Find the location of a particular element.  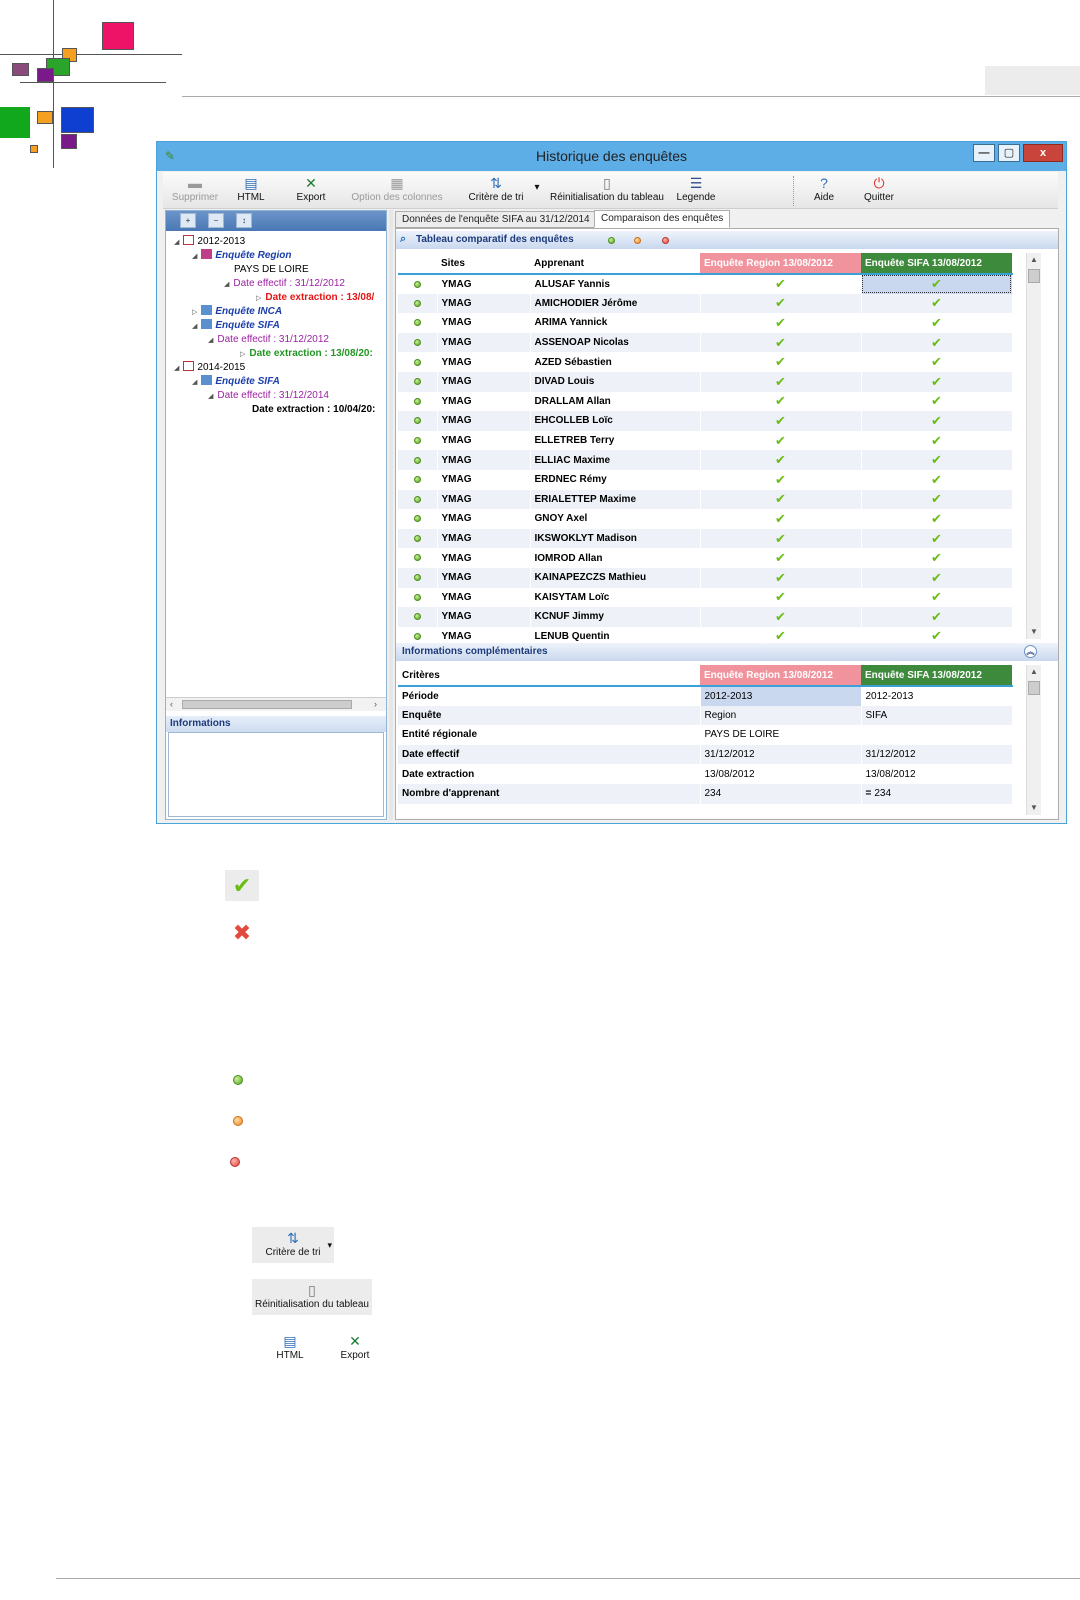

table-row: YMAG ELLETREB Terry ✔ ✔ is located at coordinates (705, 440).